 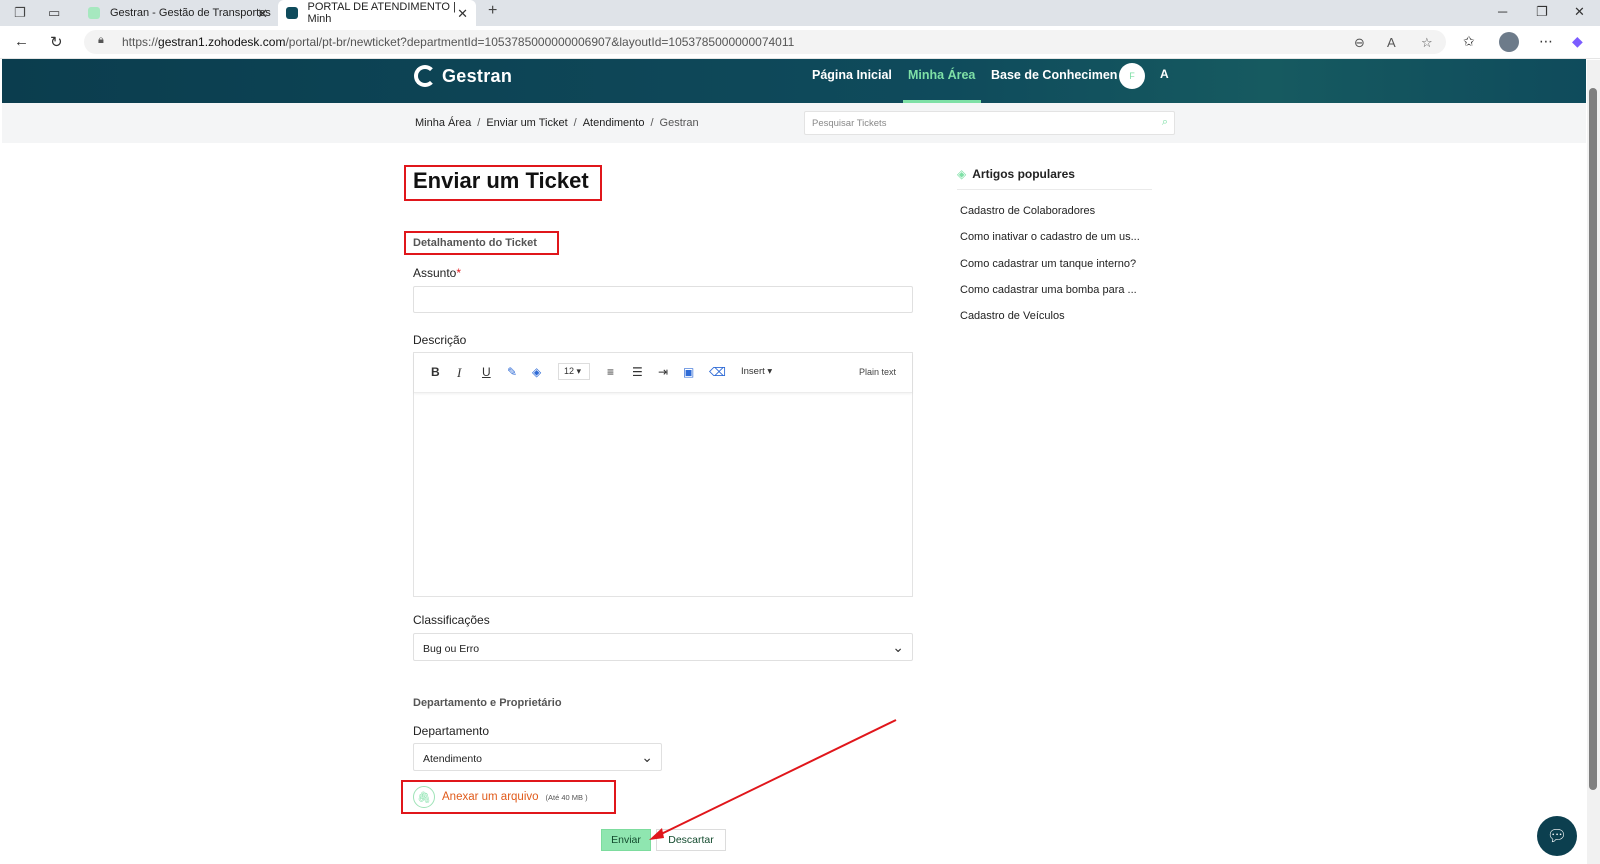 I want to click on article-link: Como cadastrar um tanque interno?, so click(x=1055, y=264).